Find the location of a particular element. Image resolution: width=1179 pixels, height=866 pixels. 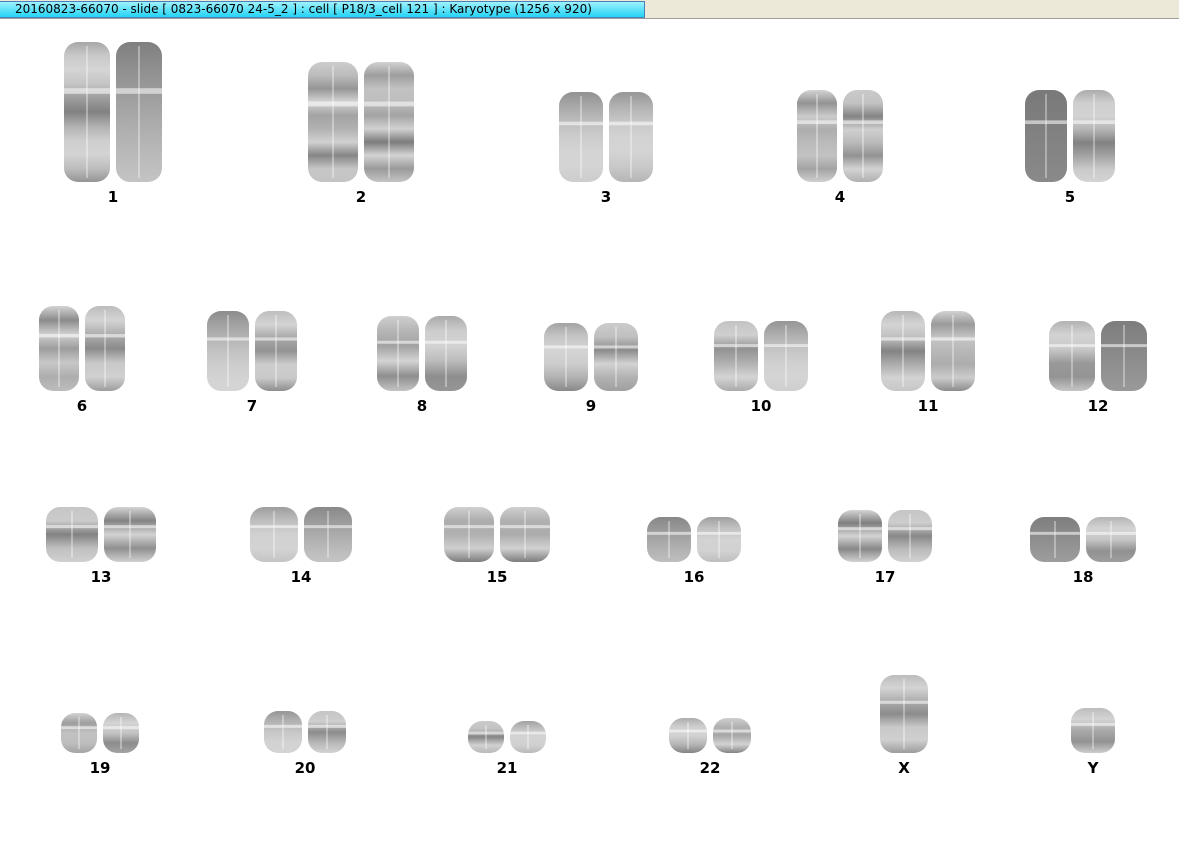

chromosome-pair-y is located at coordinates (1093, 730).